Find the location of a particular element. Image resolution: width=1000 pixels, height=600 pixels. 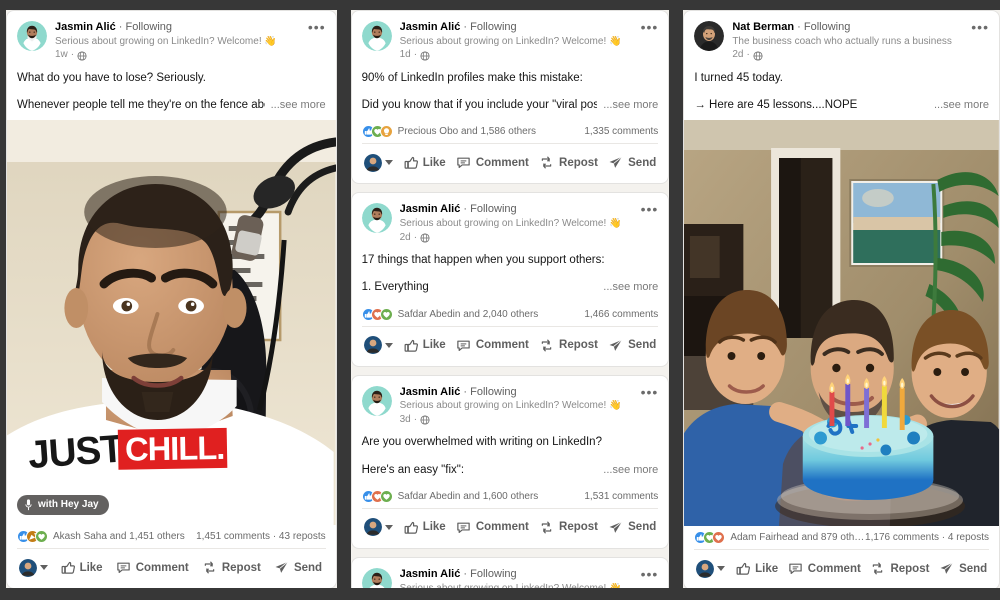

post-timestamp: 2d is located at coordinates (738, 55).